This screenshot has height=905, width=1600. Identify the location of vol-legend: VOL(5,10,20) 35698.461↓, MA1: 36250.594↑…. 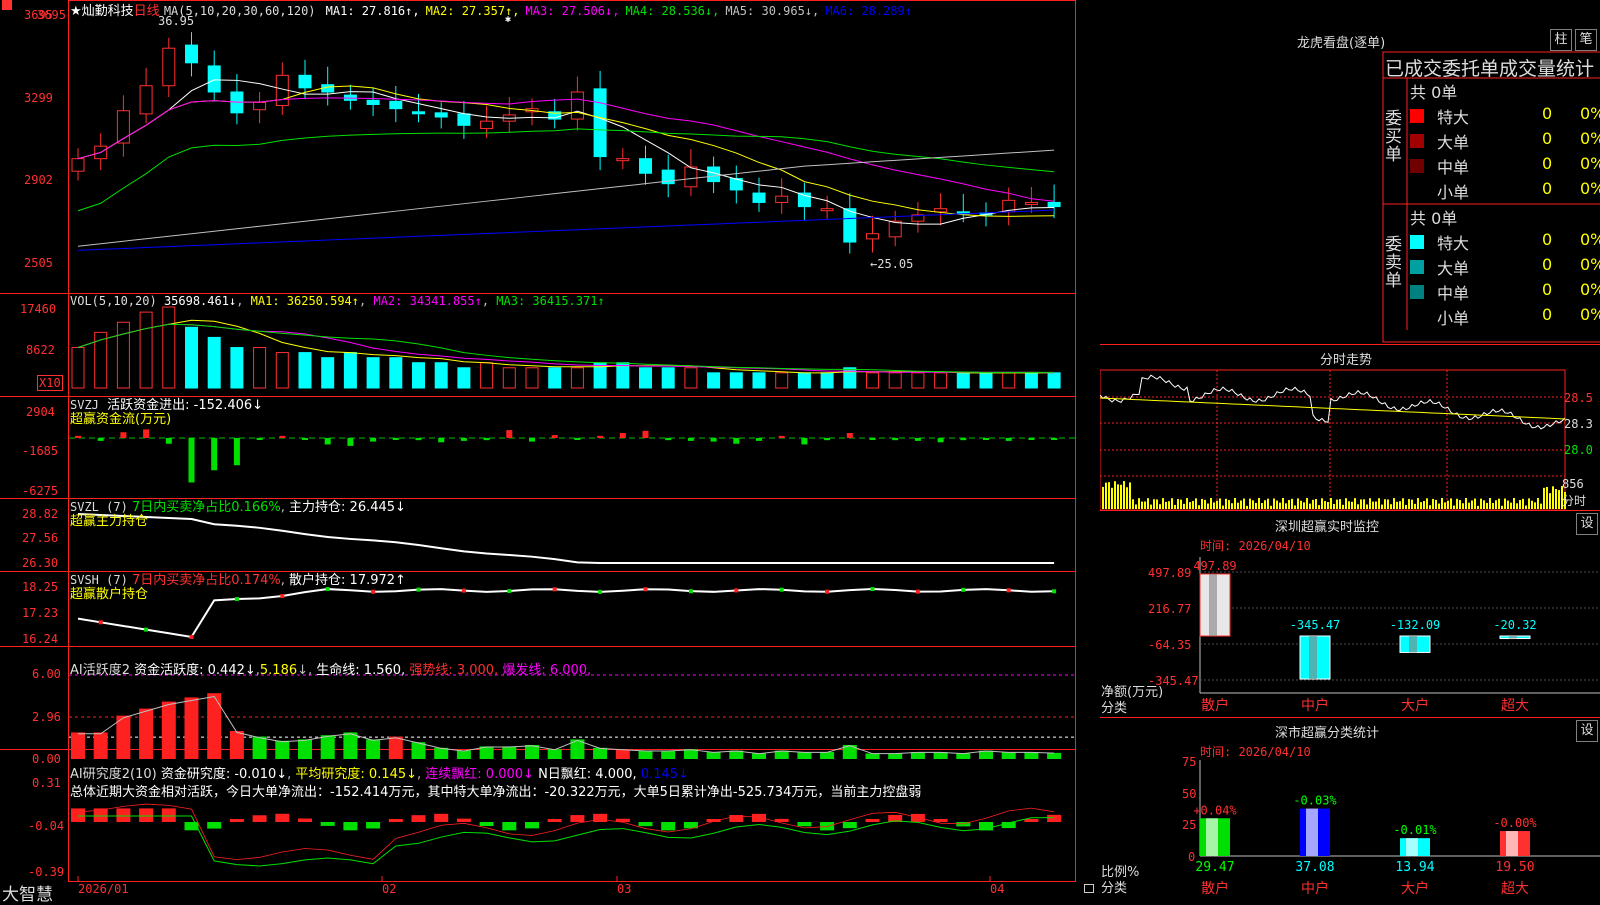
(337, 301).